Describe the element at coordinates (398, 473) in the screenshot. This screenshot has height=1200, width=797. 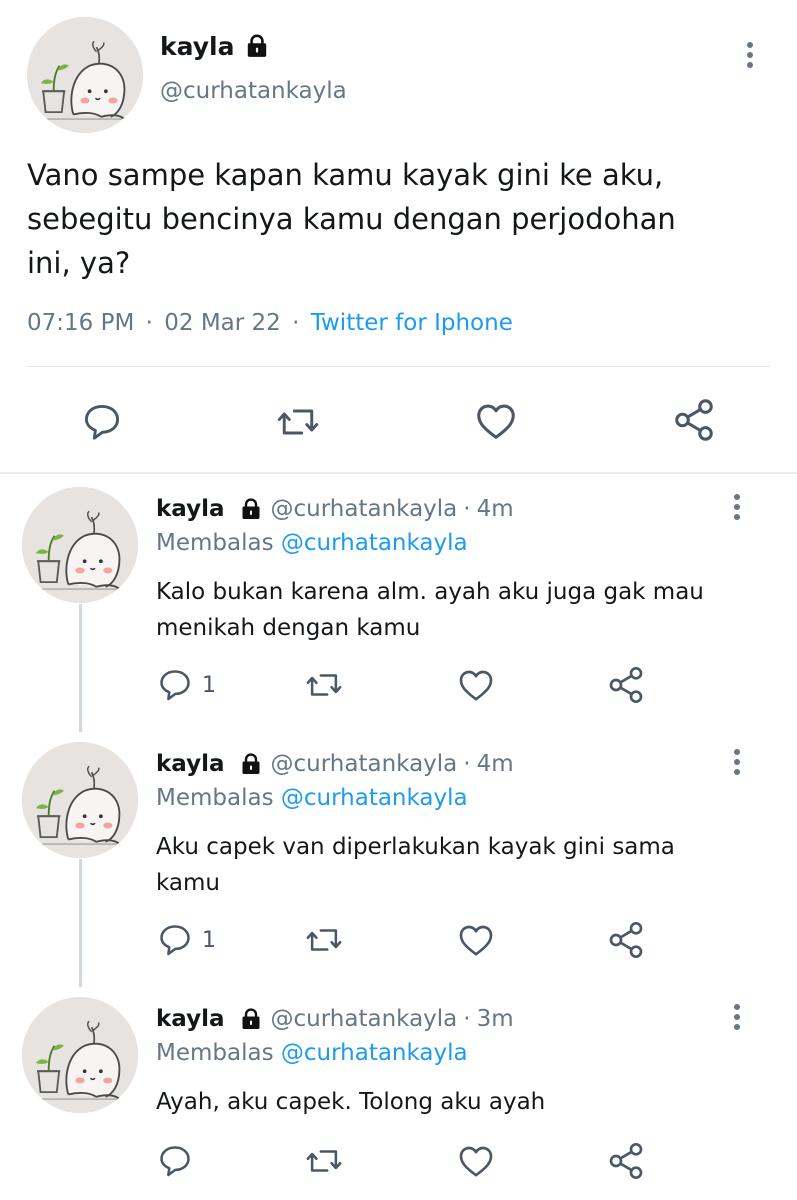
I see `section-divider` at that location.